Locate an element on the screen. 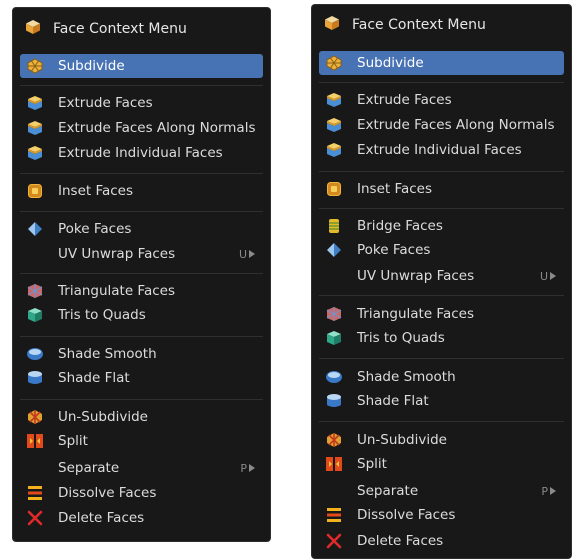 This screenshot has height=559, width=576. shortcut-key: U is located at coordinates (543, 276).